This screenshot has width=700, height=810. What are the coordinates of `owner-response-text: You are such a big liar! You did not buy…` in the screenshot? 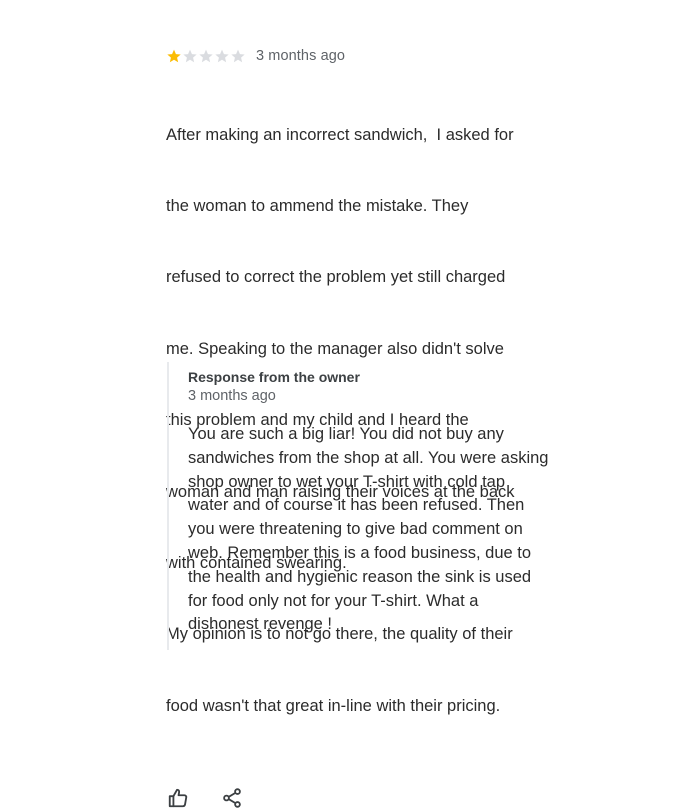 It's located at (374, 530).